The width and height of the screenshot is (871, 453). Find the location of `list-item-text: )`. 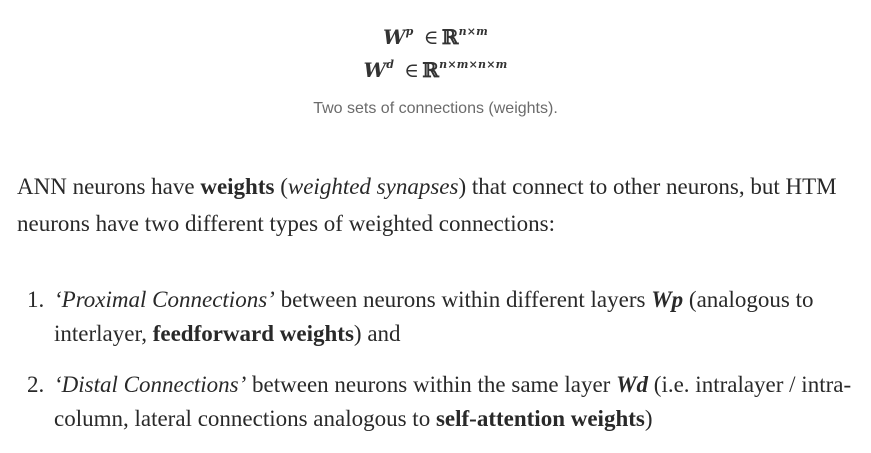

list-item-text: ) is located at coordinates (648, 418).